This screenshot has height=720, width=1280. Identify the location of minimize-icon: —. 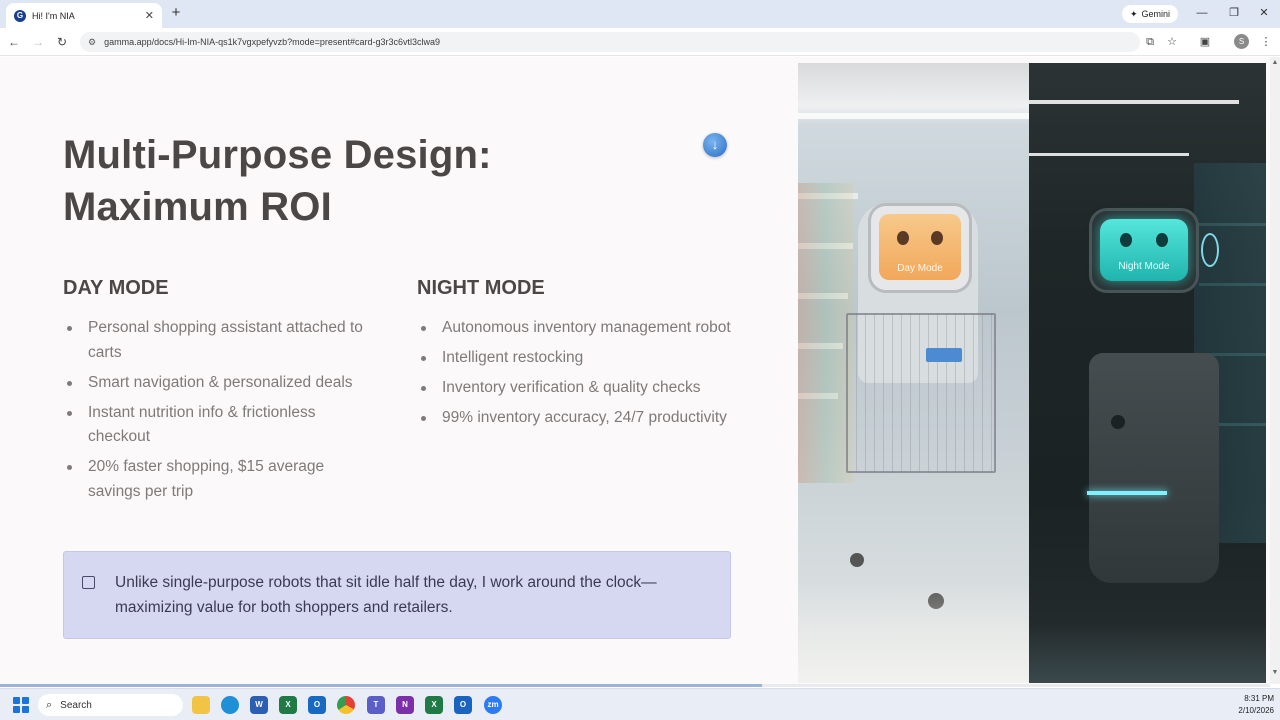
(1202, 13).